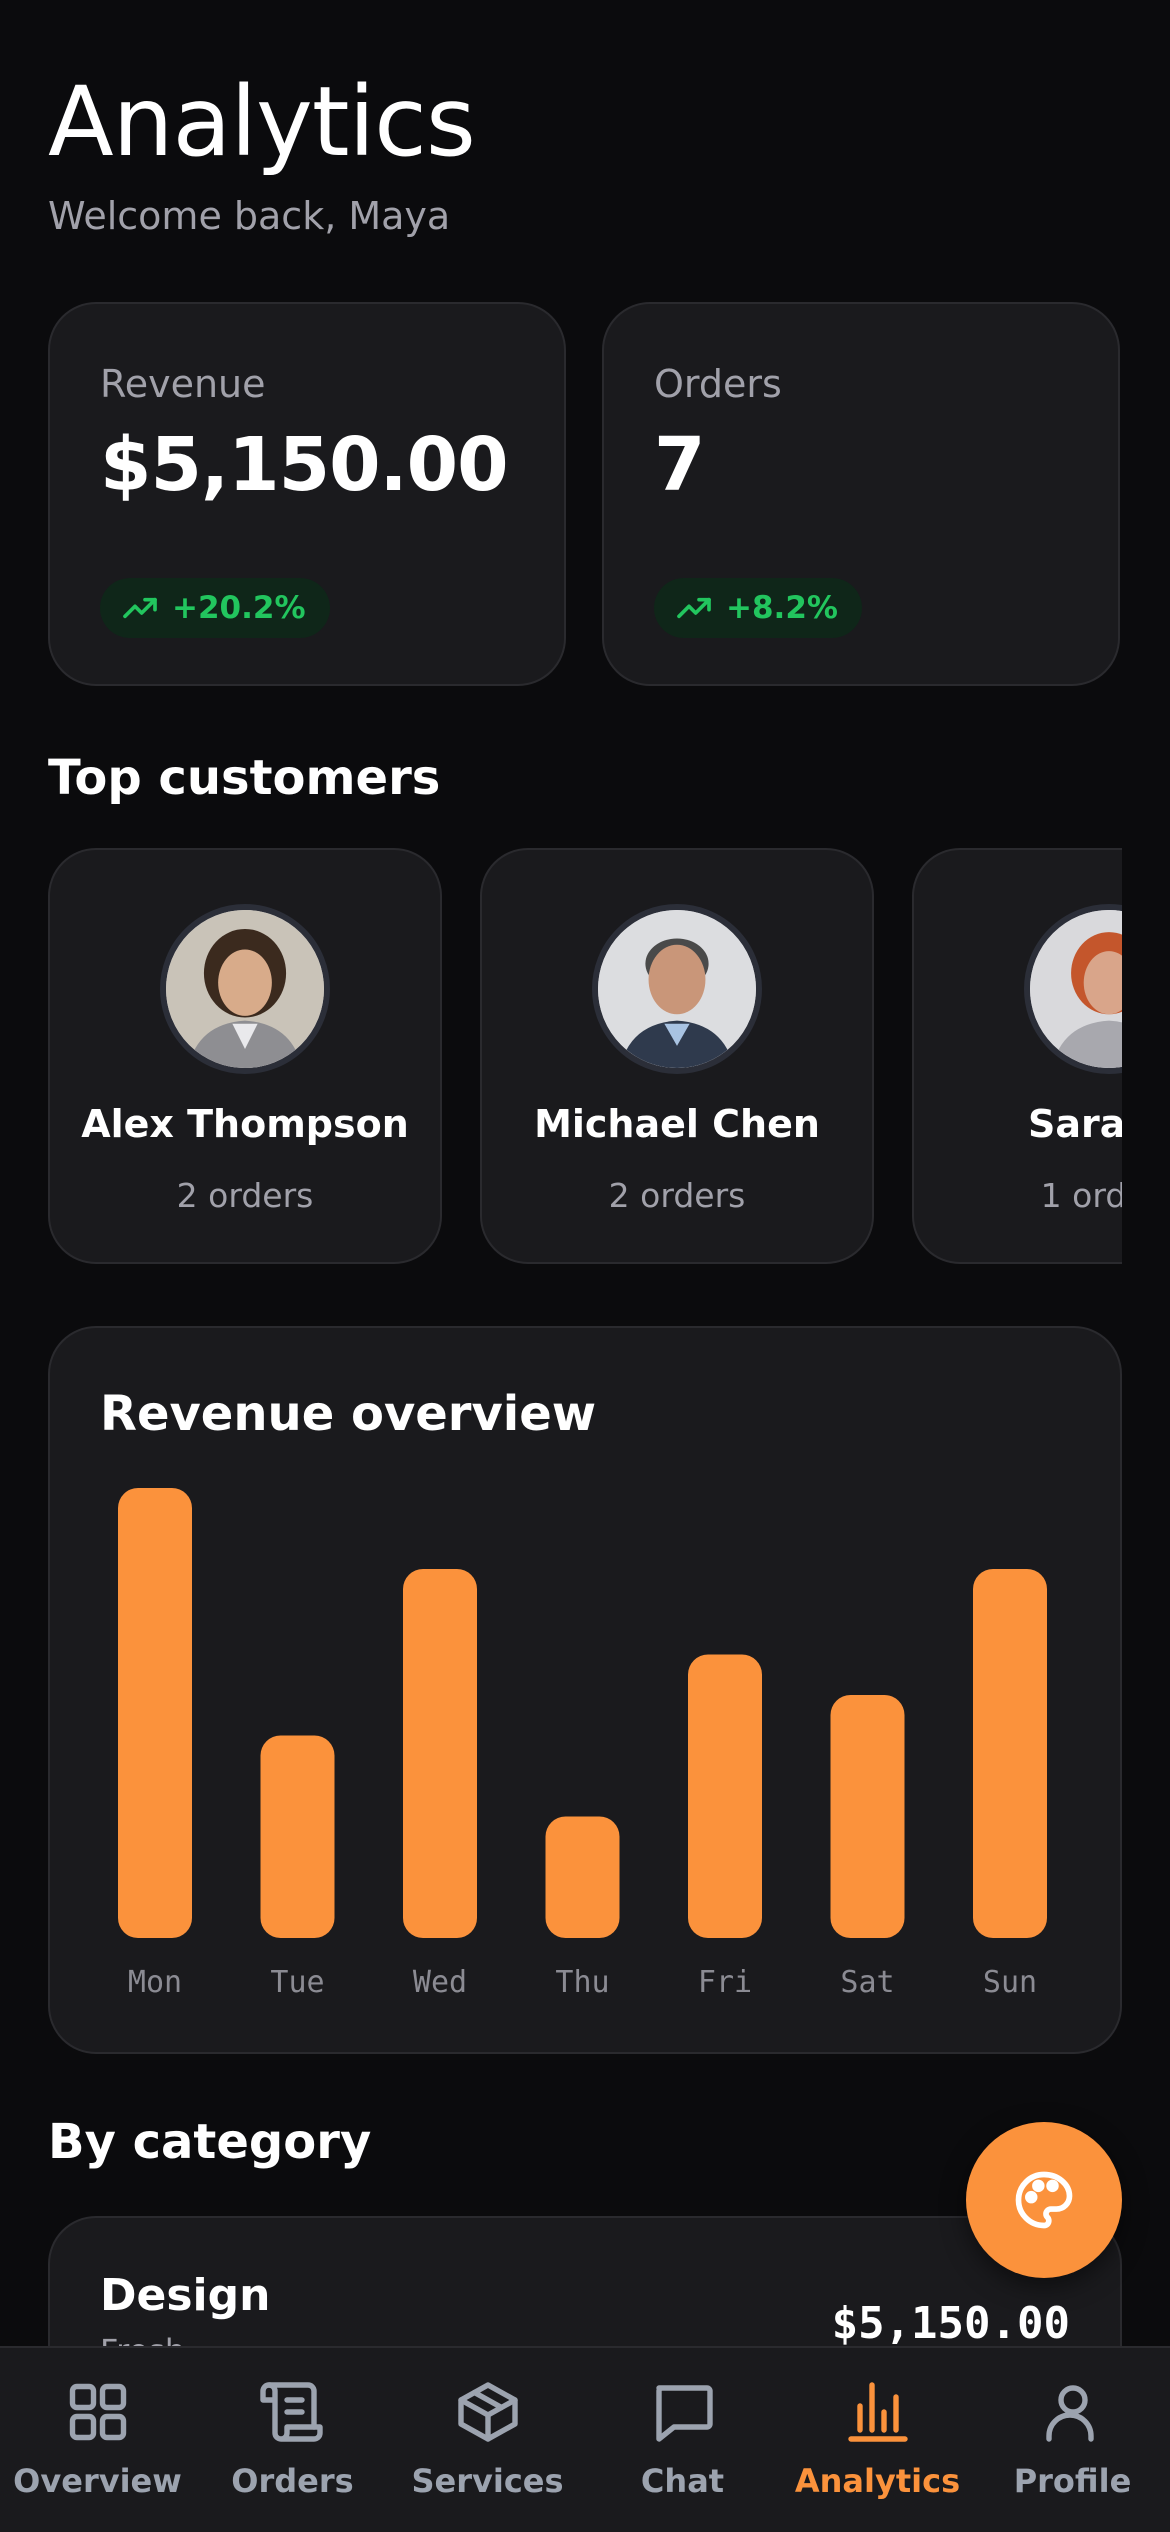 The width and height of the screenshot is (1170, 2532). What do you see at coordinates (867, 1816) in the screenshot?
I see `bar-sat` at bounding box center [867, 1816].